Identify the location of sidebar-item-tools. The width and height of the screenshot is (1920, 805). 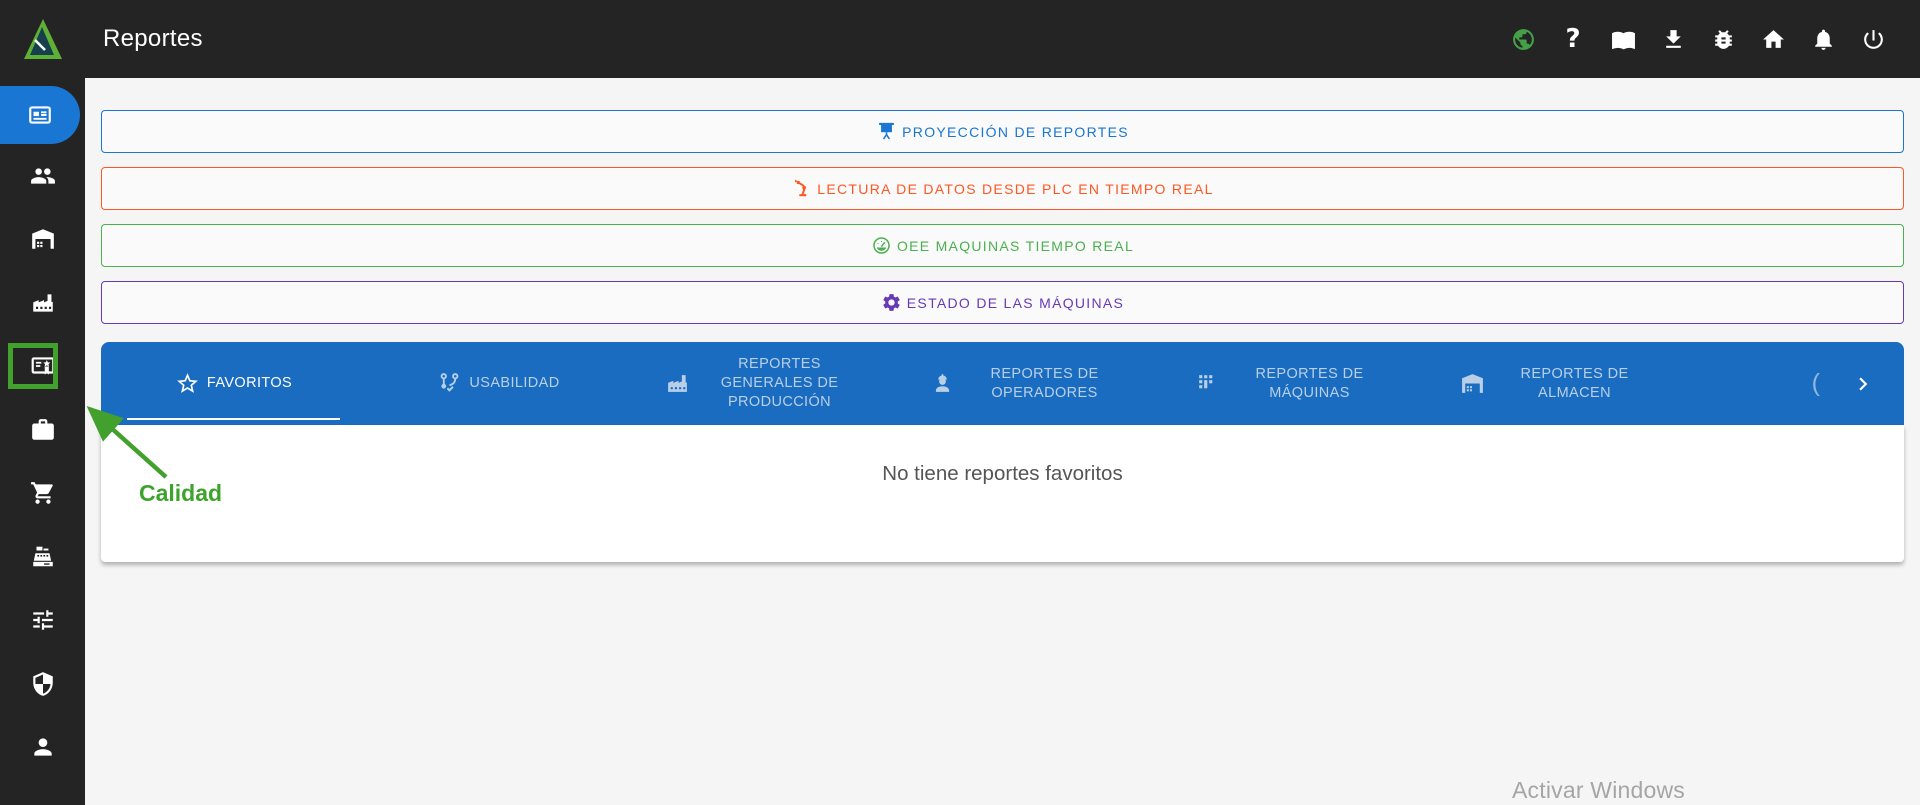
(42, 430).